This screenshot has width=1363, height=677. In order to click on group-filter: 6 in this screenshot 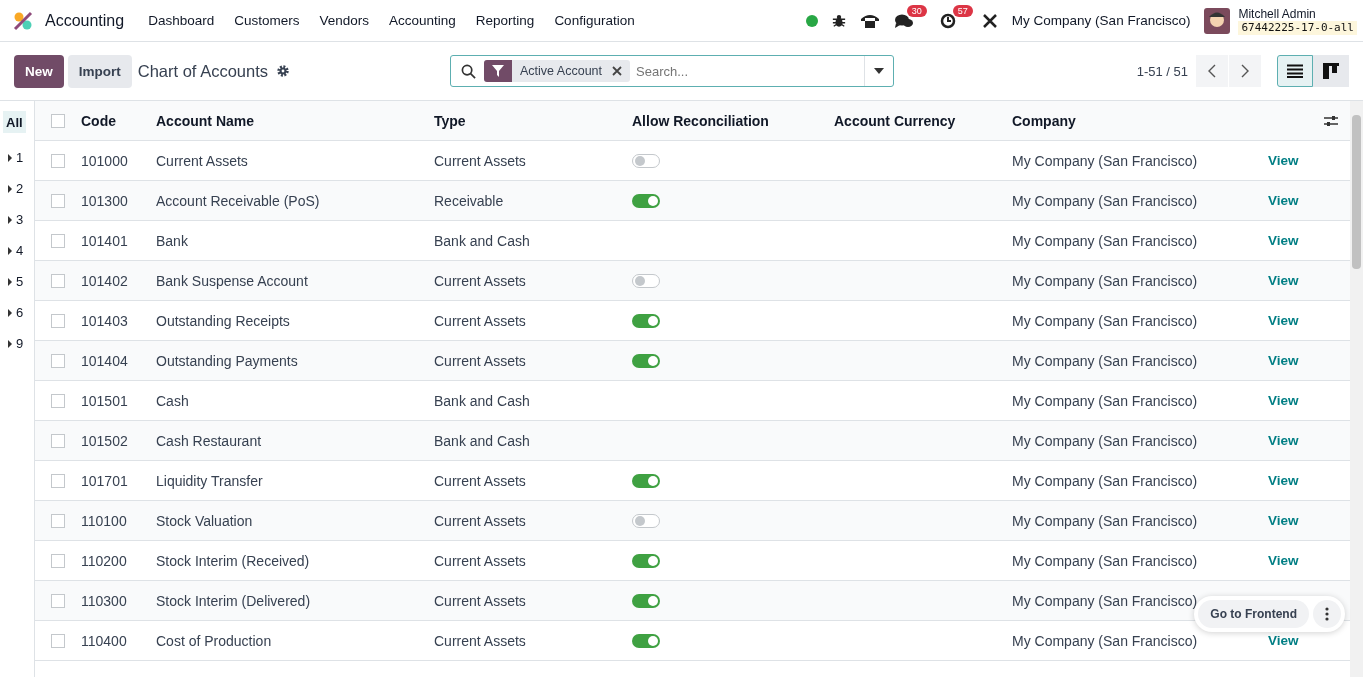, I will do `click(17, 312)`.